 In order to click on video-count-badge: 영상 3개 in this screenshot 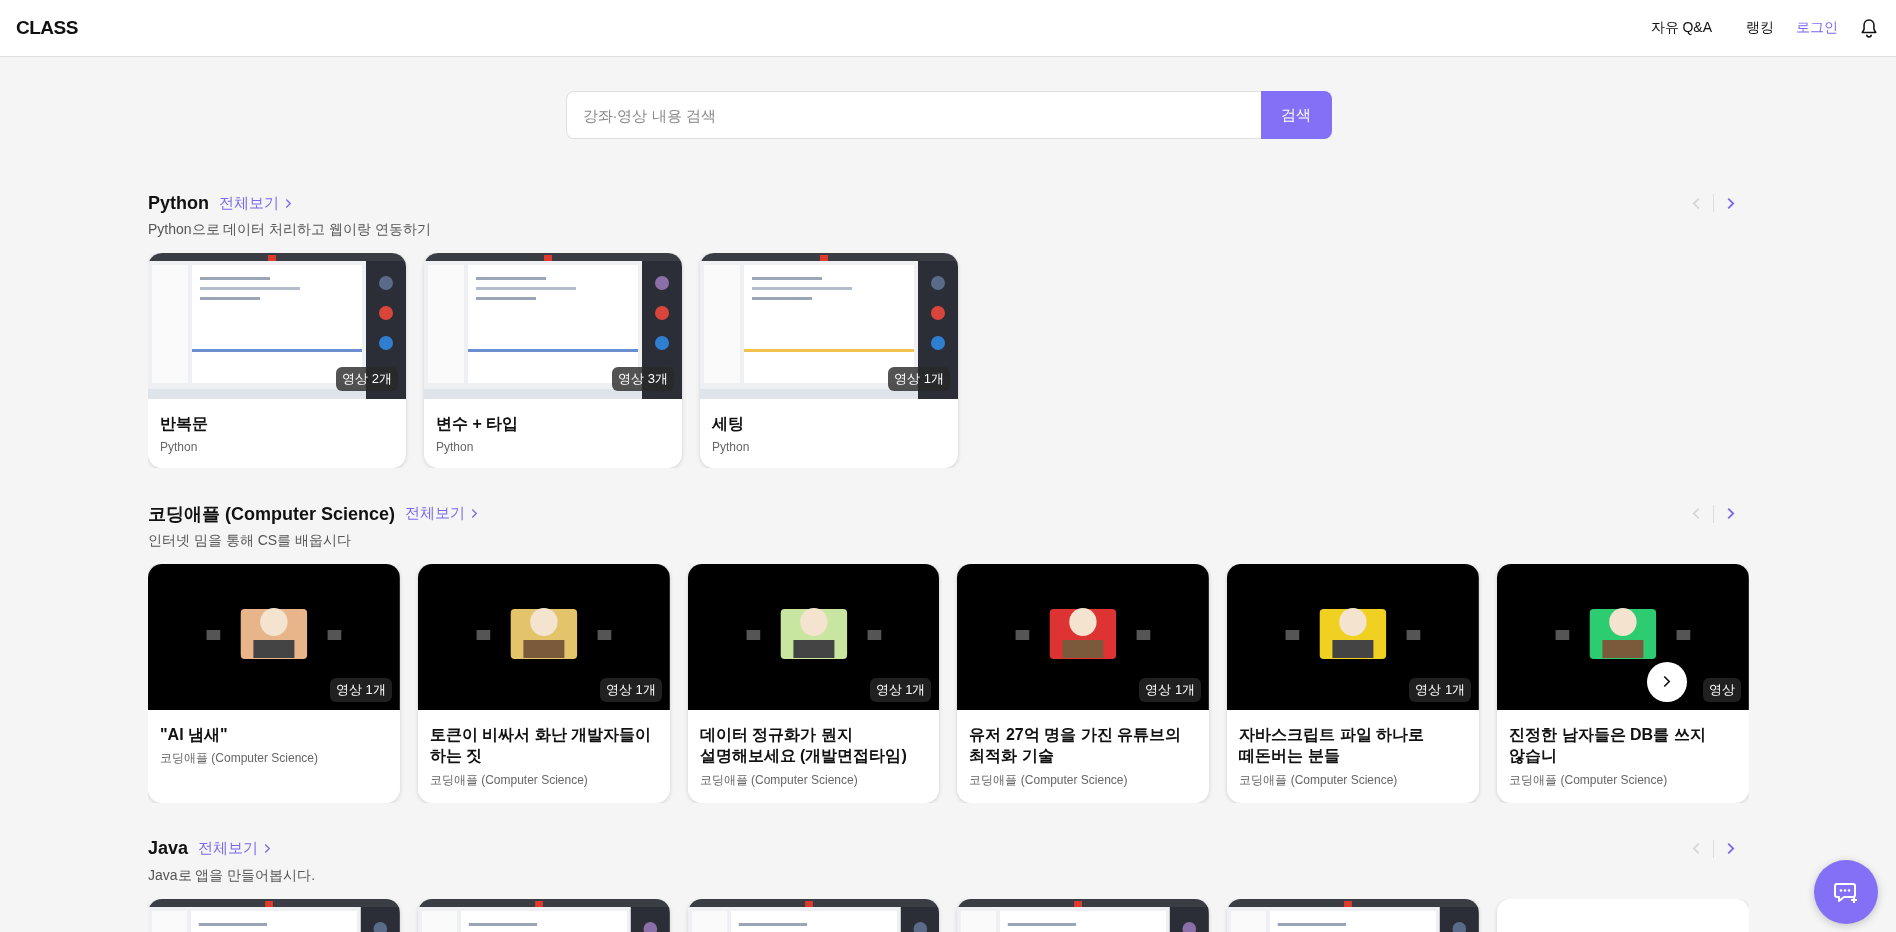, I will do `click(643, 379)`.